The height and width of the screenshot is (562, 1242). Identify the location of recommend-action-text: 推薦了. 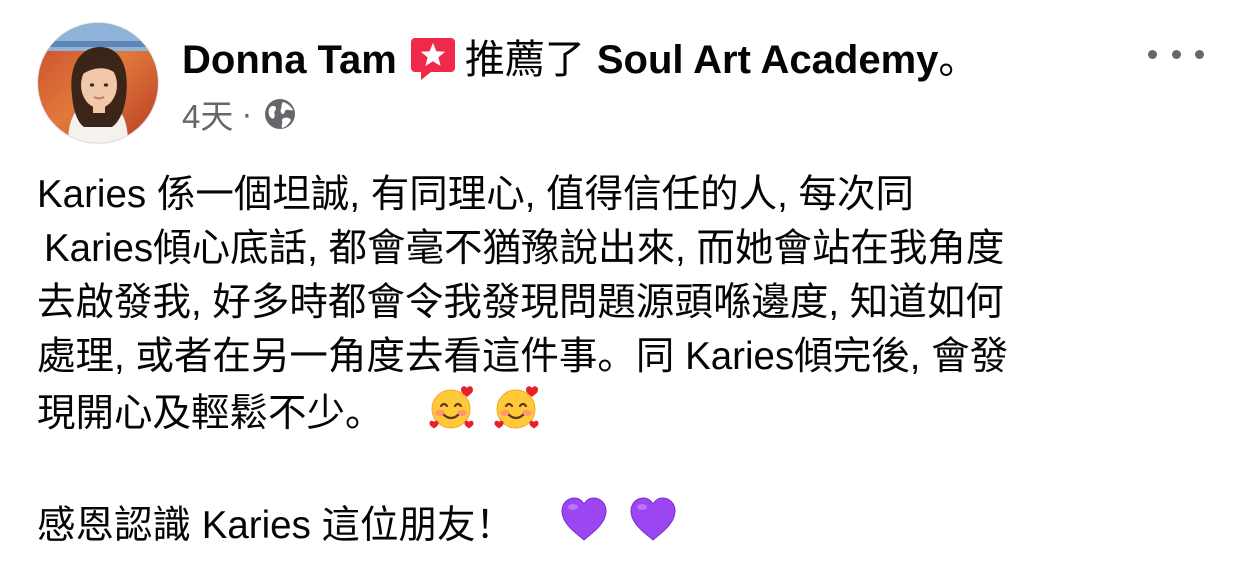
(524, 60).